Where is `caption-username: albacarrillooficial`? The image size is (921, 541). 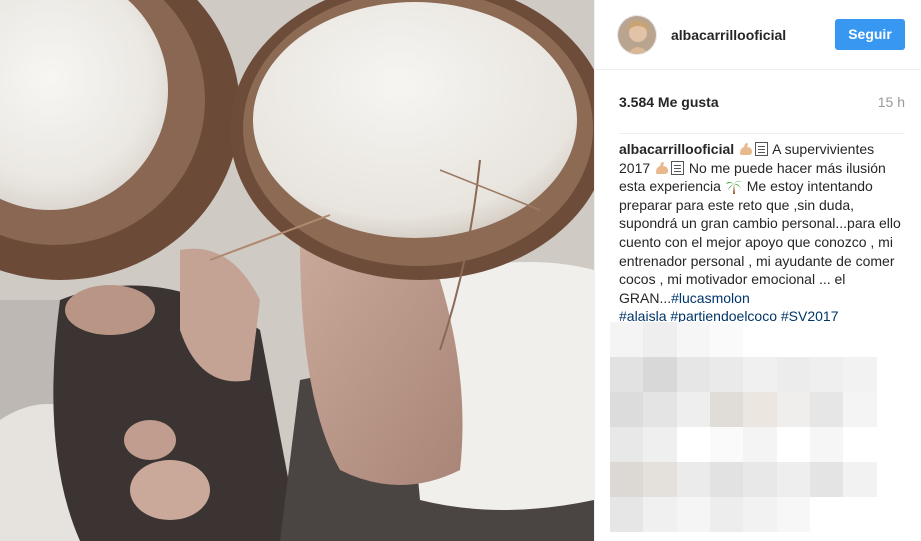 caption-username: albacarrillooficial is located at coordinates (676, 149).